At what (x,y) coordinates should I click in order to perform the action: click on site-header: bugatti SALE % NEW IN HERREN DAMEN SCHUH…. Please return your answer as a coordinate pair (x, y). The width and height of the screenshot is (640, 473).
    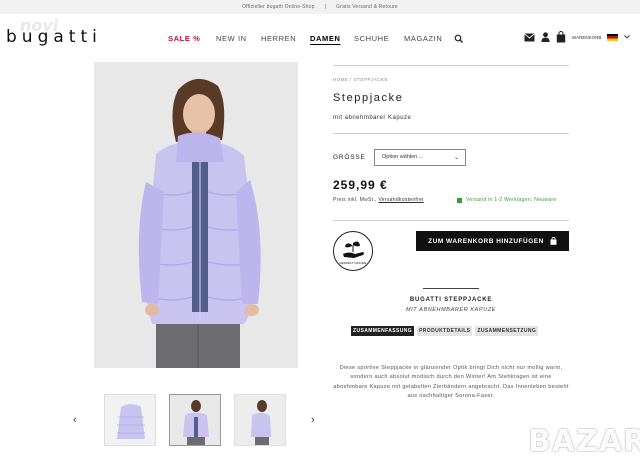
    Looking at the image, I should click on (320, 38).